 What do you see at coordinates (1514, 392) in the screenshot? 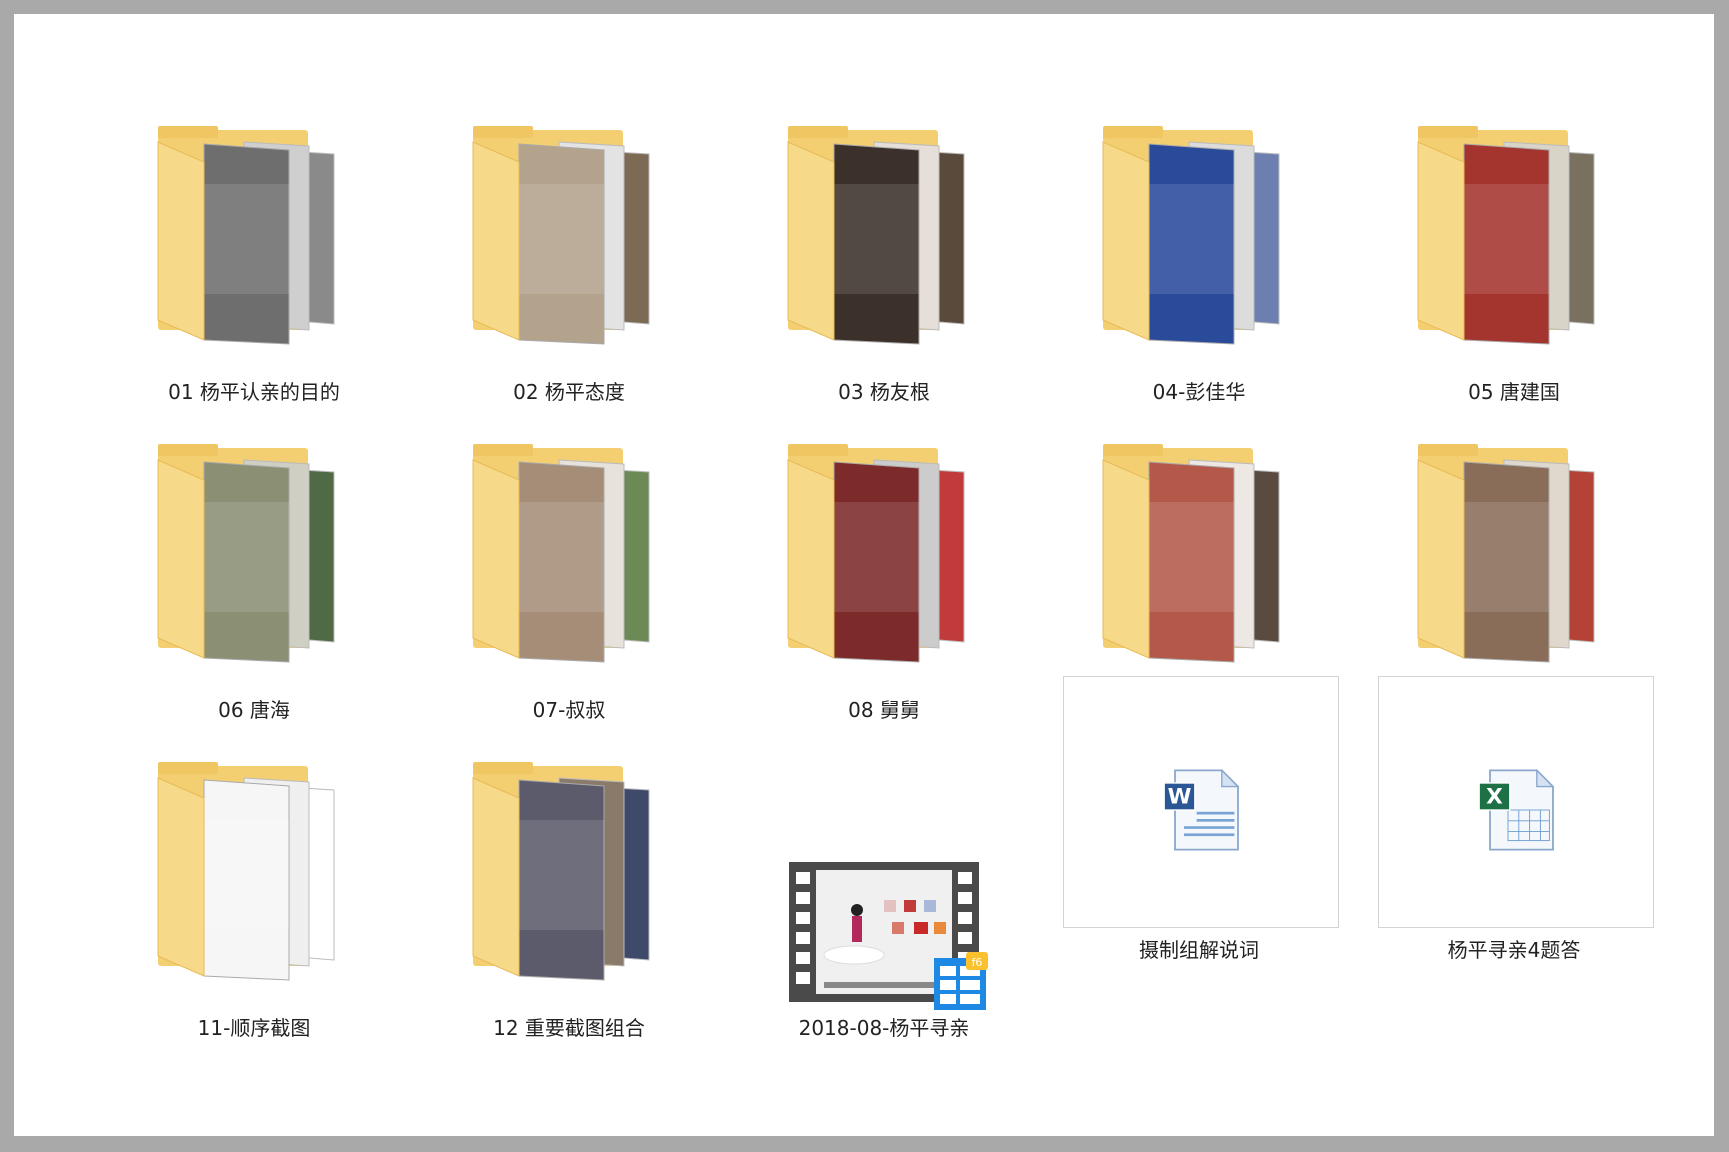
I see `file-name-label: 05 唐建国` at bounding box center [1514, 392].